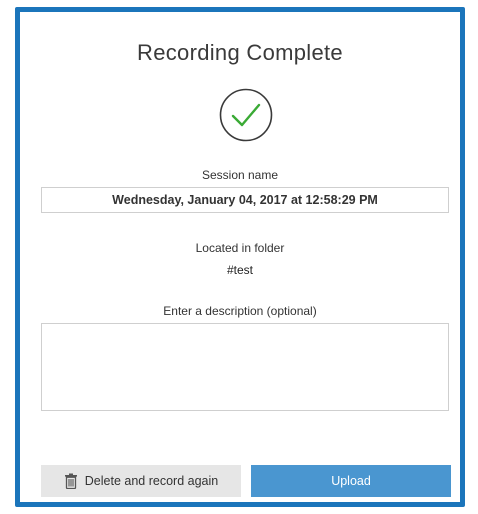 The height and width of the screenshot is (514, 478). What do you see at coordinates (240, 248) in the screenshot?
I see `folder-label: Located in folder` at bounding box center [240, 248].